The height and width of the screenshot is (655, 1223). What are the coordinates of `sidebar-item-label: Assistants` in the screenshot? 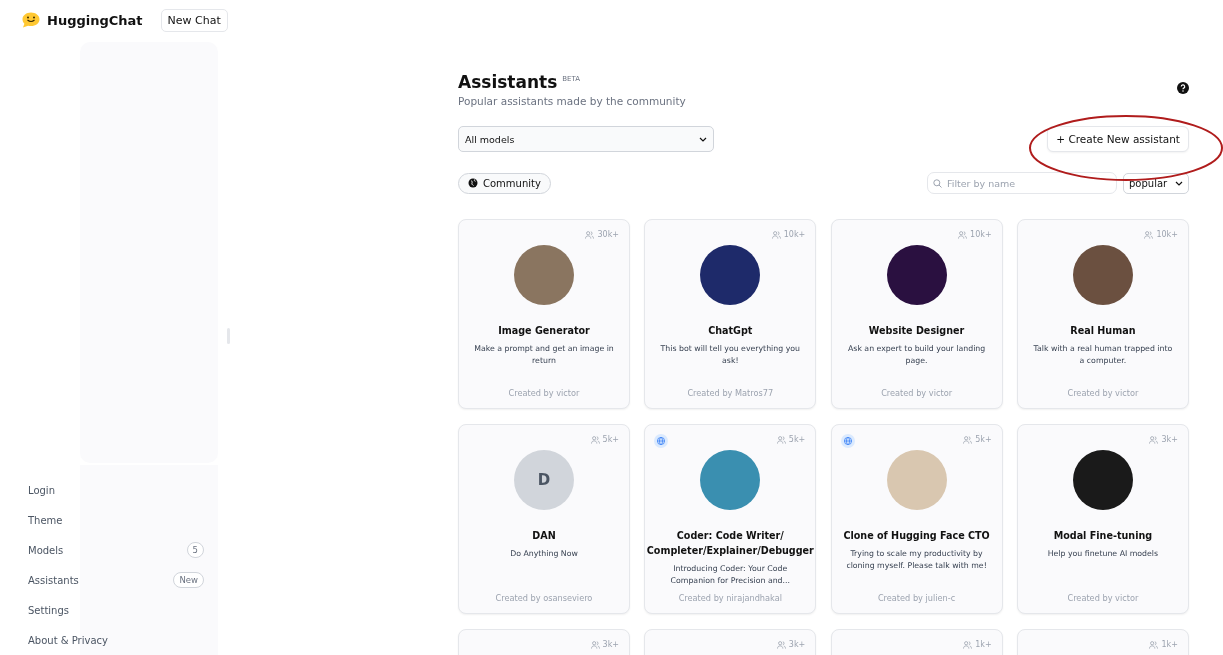 It's located at (53, 580).